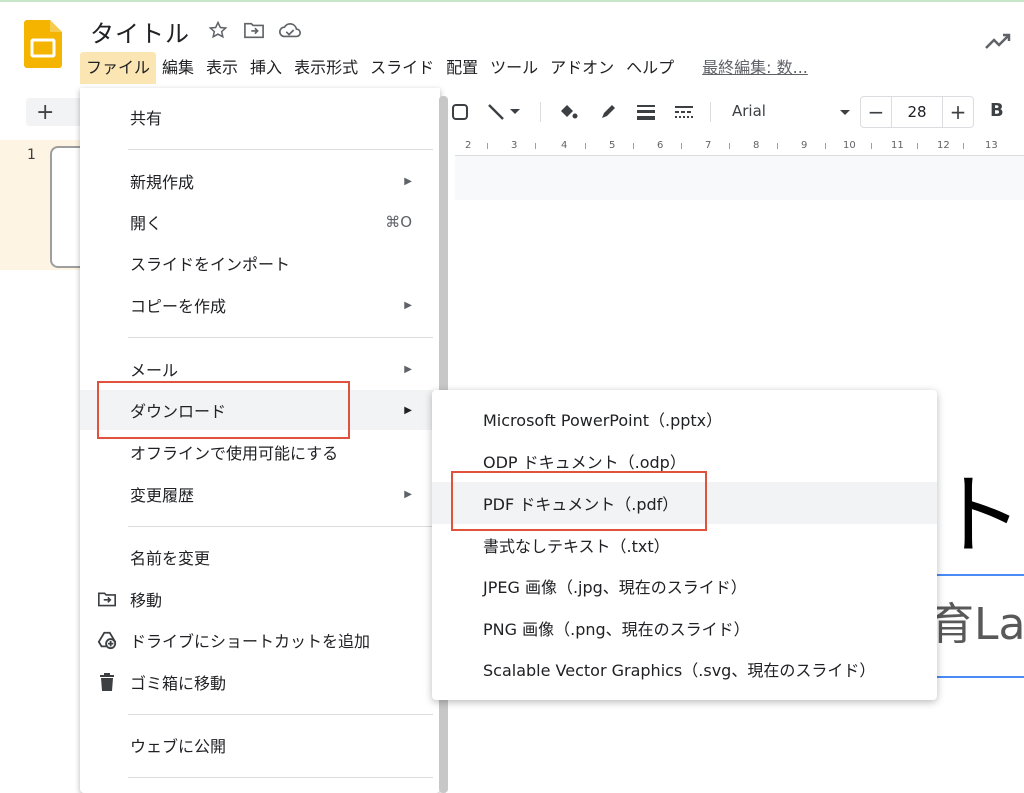 The image size is (1024, 793). What do you see at coordinates (514, 68) in the screenshot?
I see `menu-tools: ツール` at bounding box center [514, 68].